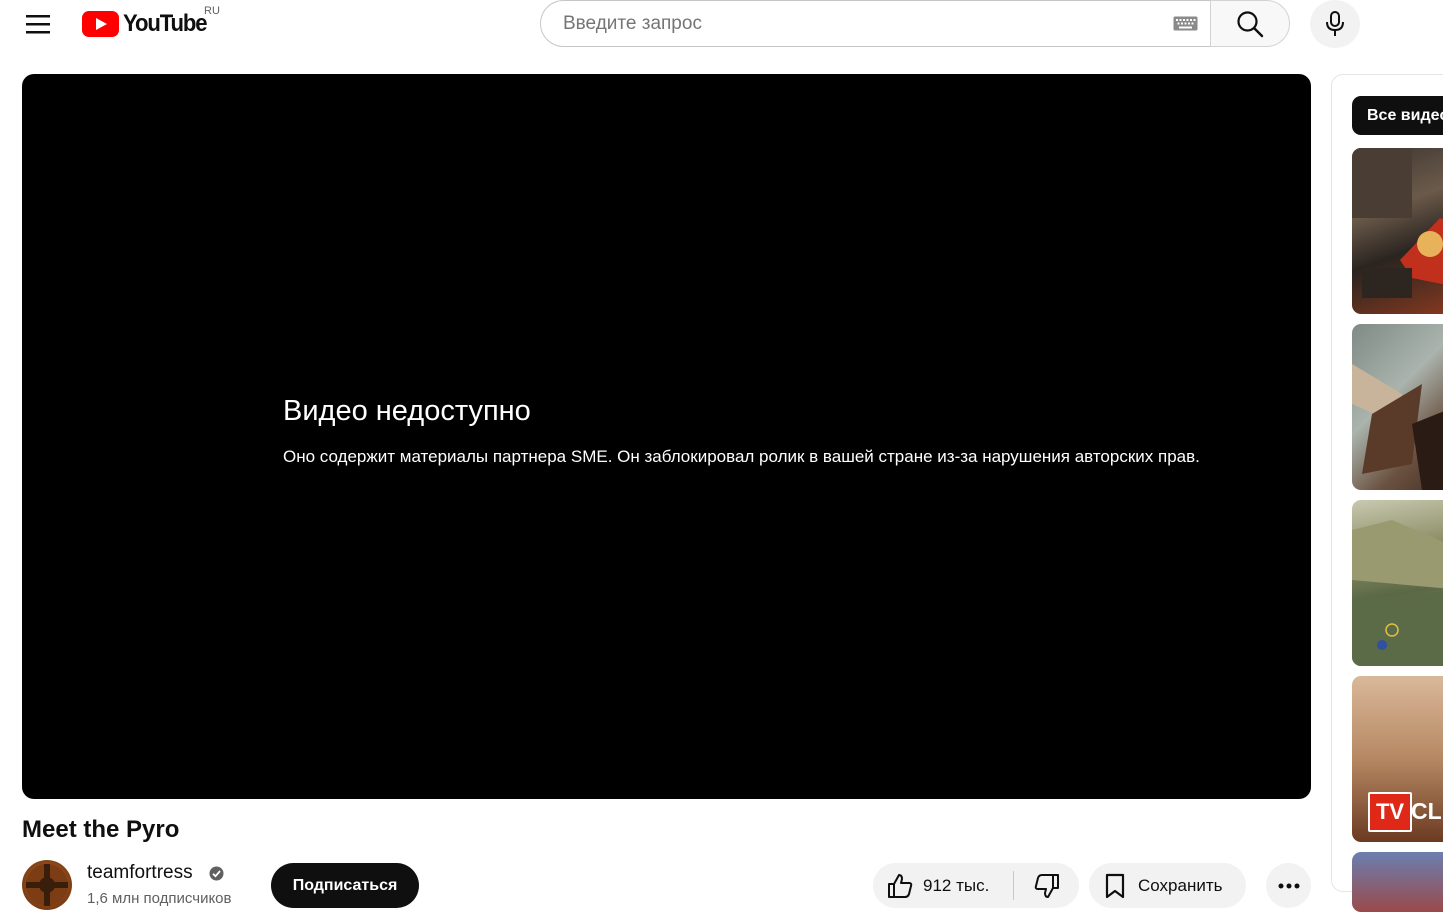 The width and height of the screenshot is (1443, 912). Describe the element at coordinates (1390, 812) in the screenshot. I see `tv-badge: TV` at that location.